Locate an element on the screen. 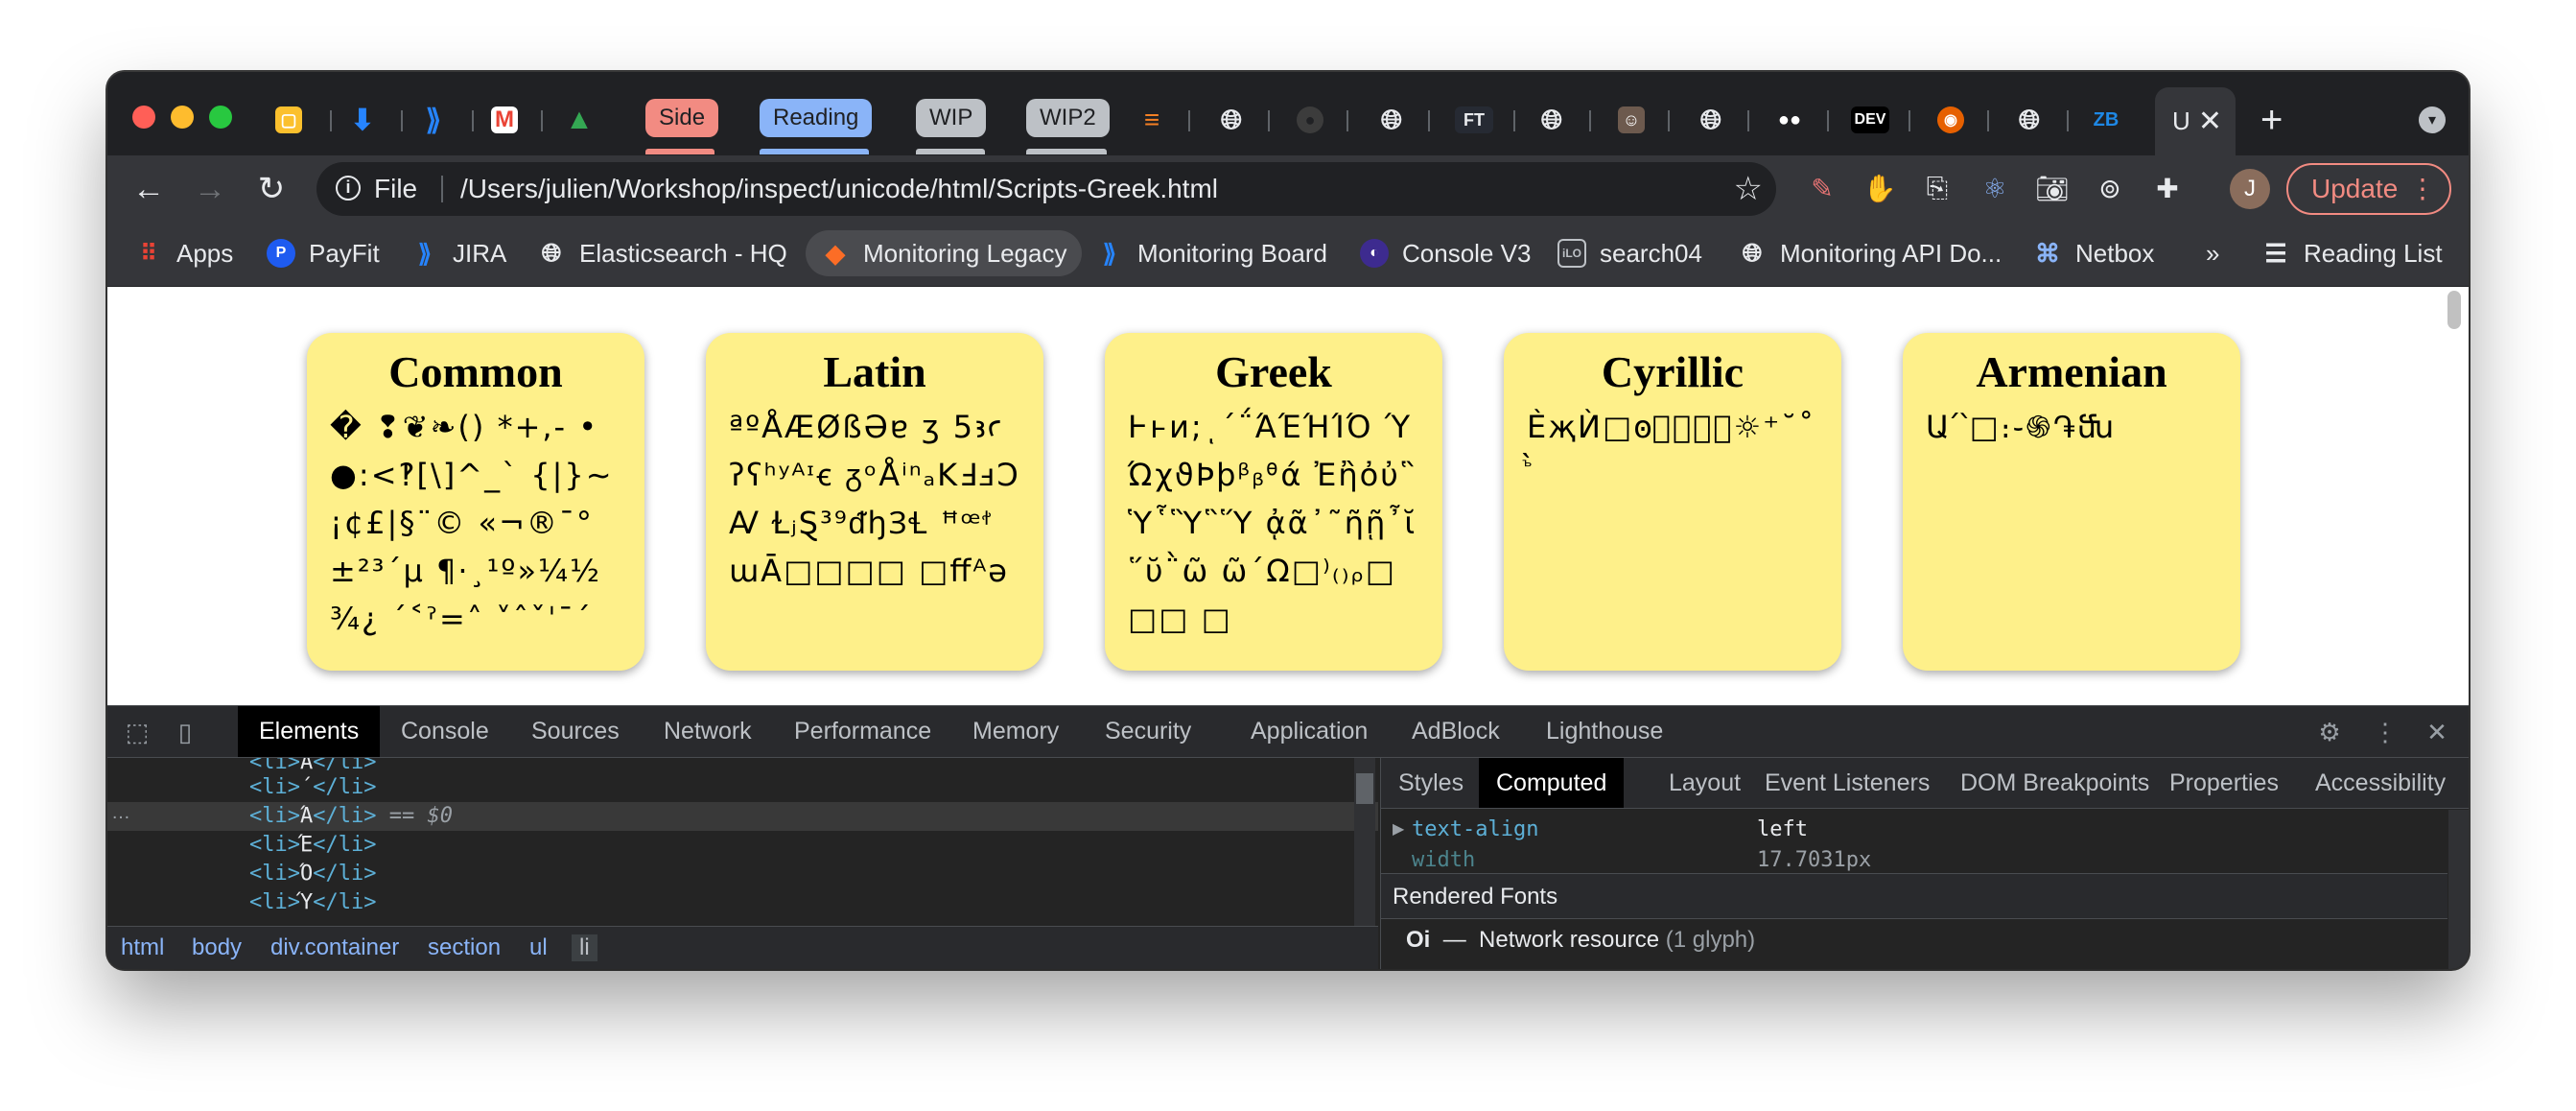 The image size is (2576, 1111). tab-avatar: ☺ is located at coordinates (1631, 120).